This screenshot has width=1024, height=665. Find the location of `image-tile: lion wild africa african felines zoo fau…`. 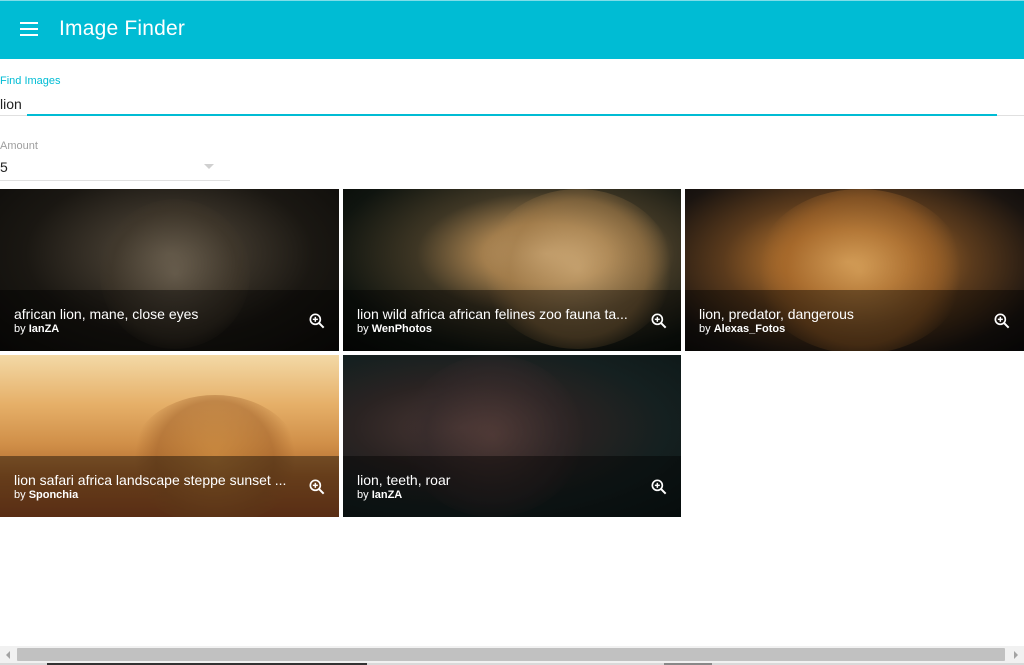

image-tile: lion wild africa african felines zoo fau… is located at coordinates (512, 270).